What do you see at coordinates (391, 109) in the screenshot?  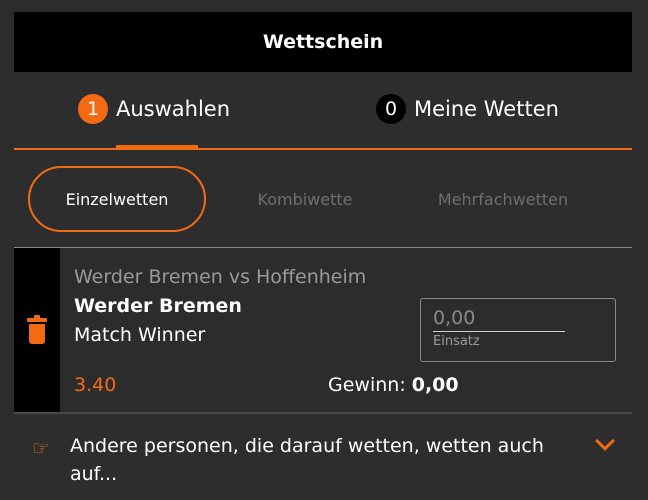 I see `bets-count-badge: 0` at bounding box center [391, 109].